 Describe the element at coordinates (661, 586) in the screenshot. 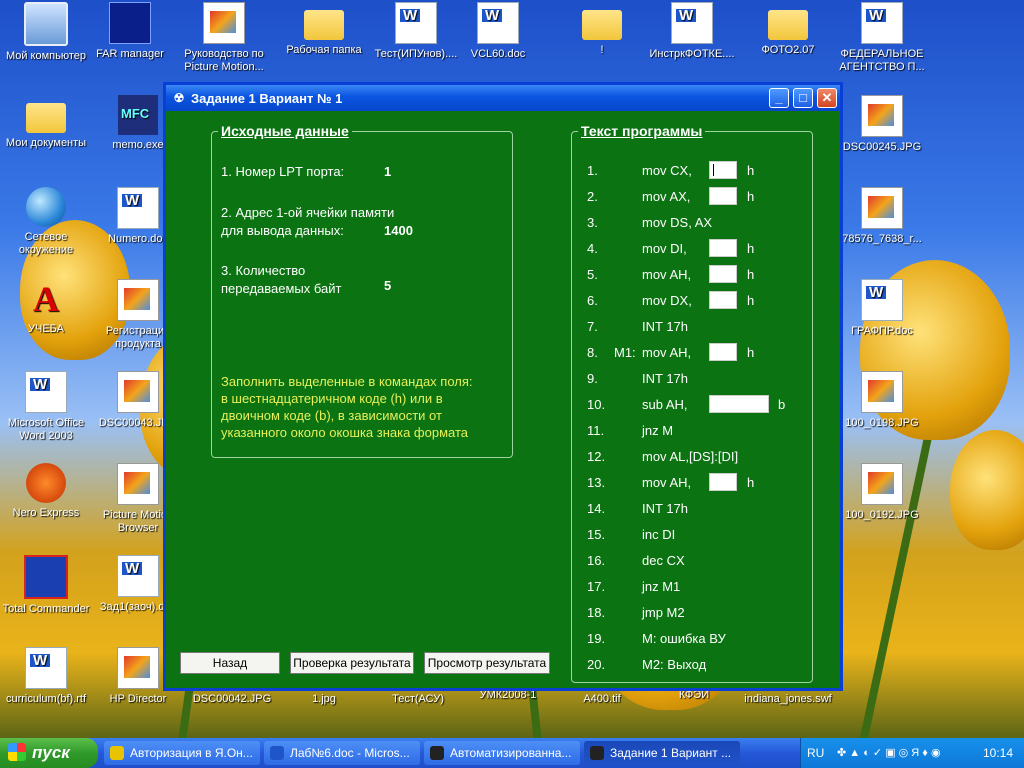

I see `line-command: jnz M1` at that location.